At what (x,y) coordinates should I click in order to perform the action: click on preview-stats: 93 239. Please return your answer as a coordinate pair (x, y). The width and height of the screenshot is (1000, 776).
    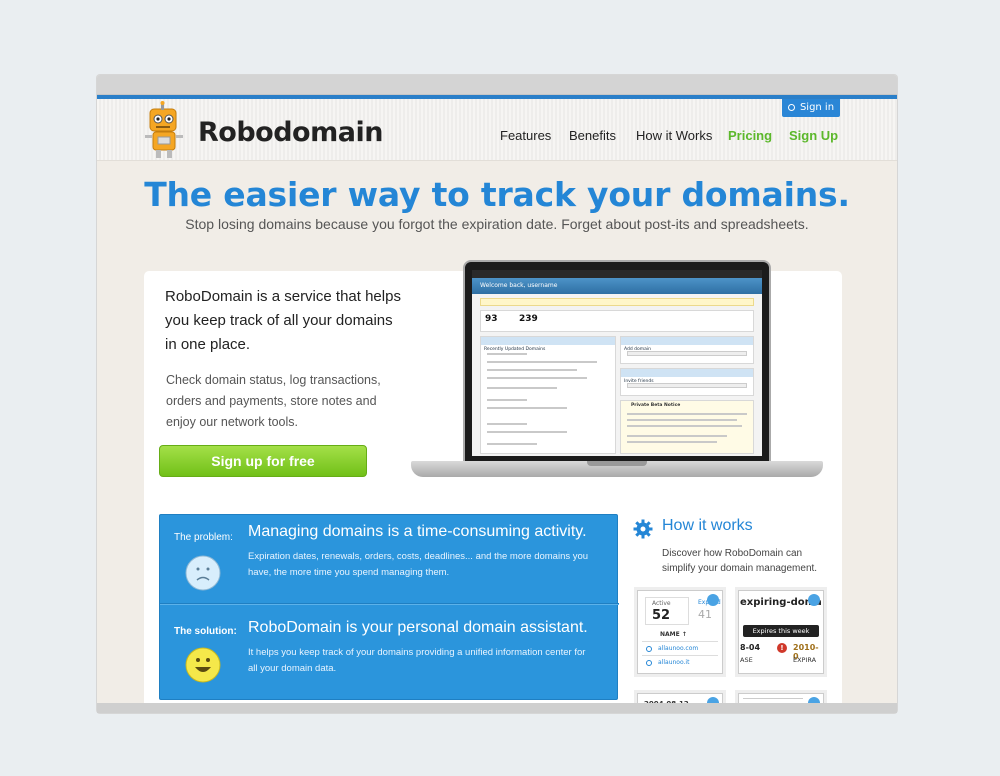
    Looking at the image, I should click on (617, 321).